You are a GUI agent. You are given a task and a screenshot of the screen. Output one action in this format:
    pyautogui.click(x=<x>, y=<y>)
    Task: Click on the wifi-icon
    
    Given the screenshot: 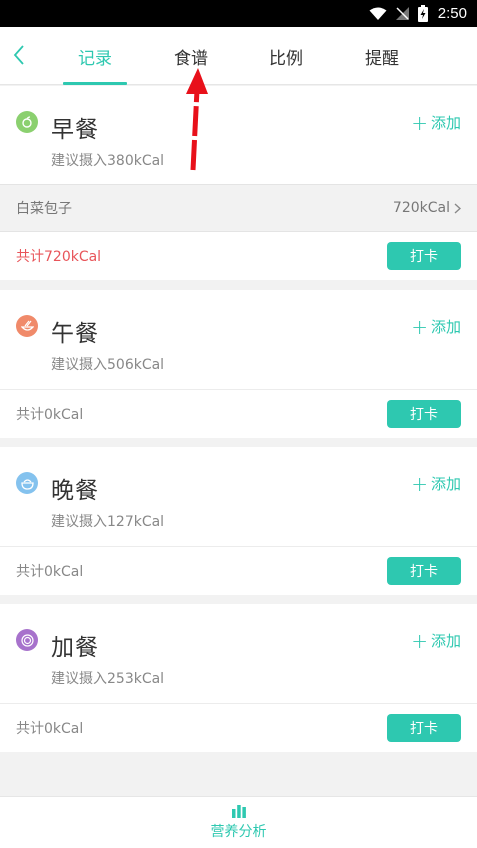 What is the action you would take?
    pyautogui.click(x=378, y=14)
    